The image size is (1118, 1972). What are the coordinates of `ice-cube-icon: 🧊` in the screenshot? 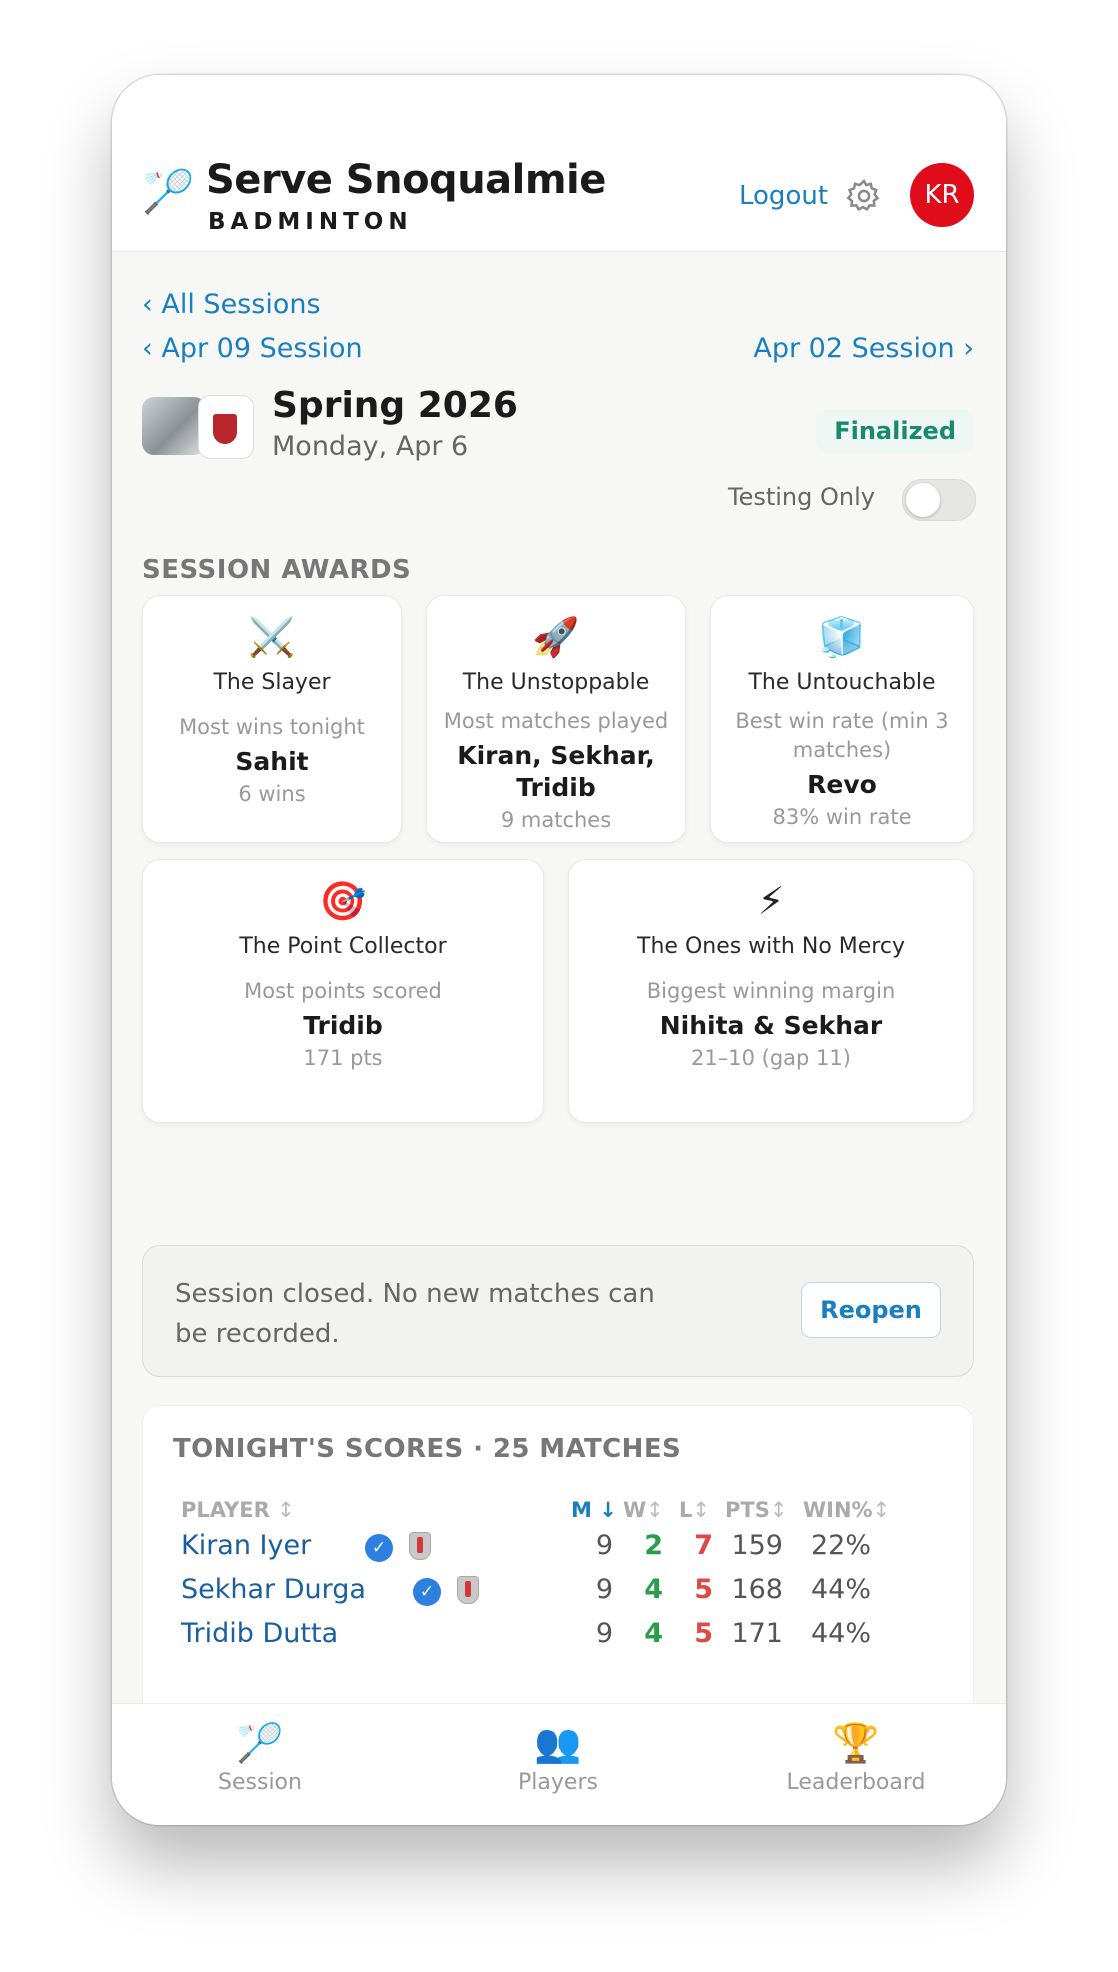 It's located at (842, 637).